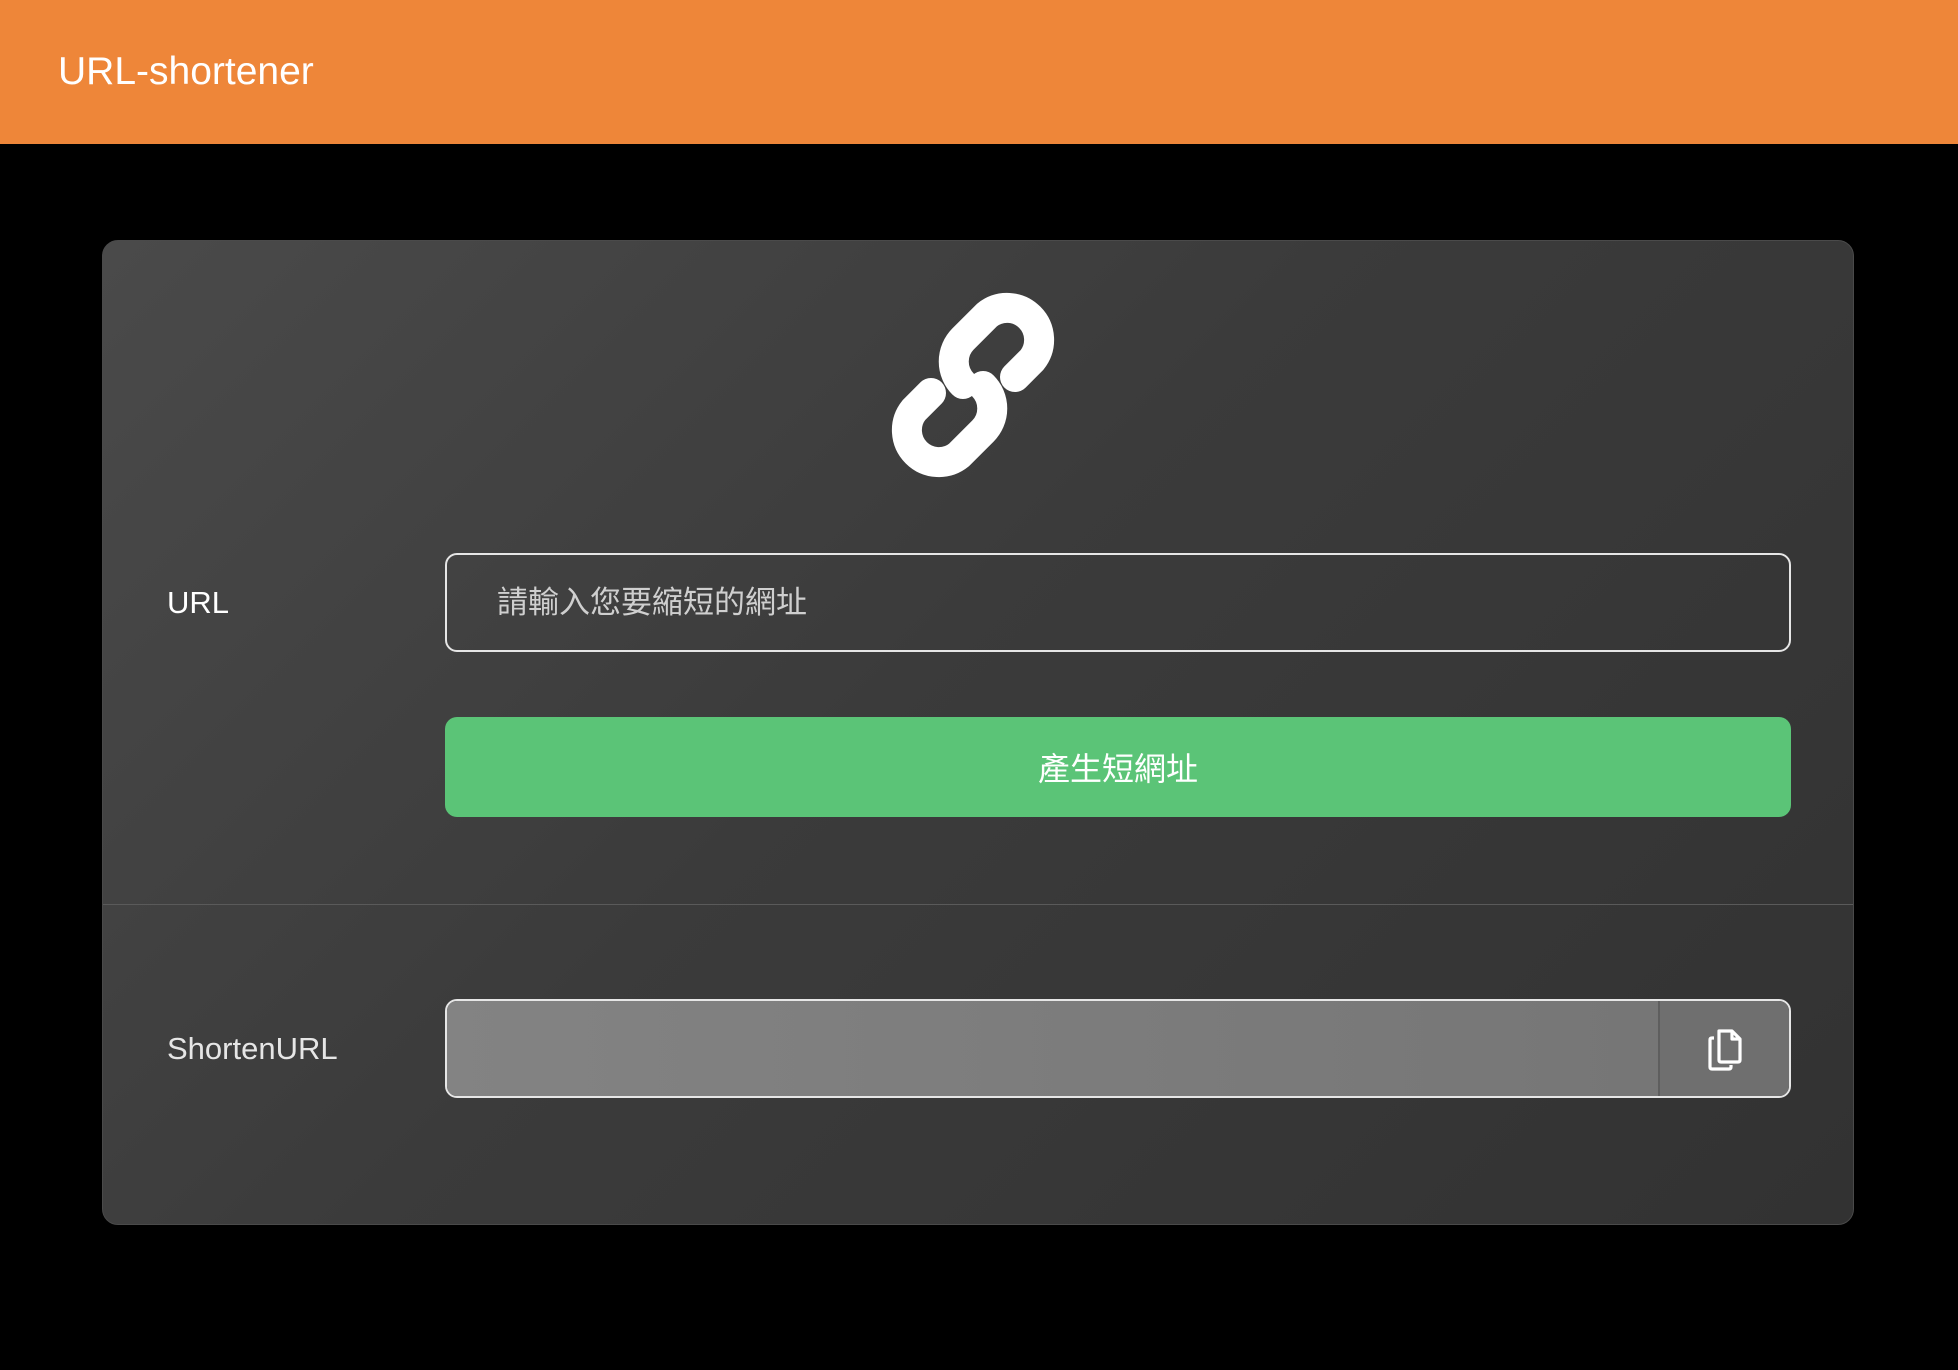 The height and width of the screenshot is (1370, 1958). Describe the element at coordinates (186, 72) in the screenshot. I see `brand-title: URL-shortener` at that location.